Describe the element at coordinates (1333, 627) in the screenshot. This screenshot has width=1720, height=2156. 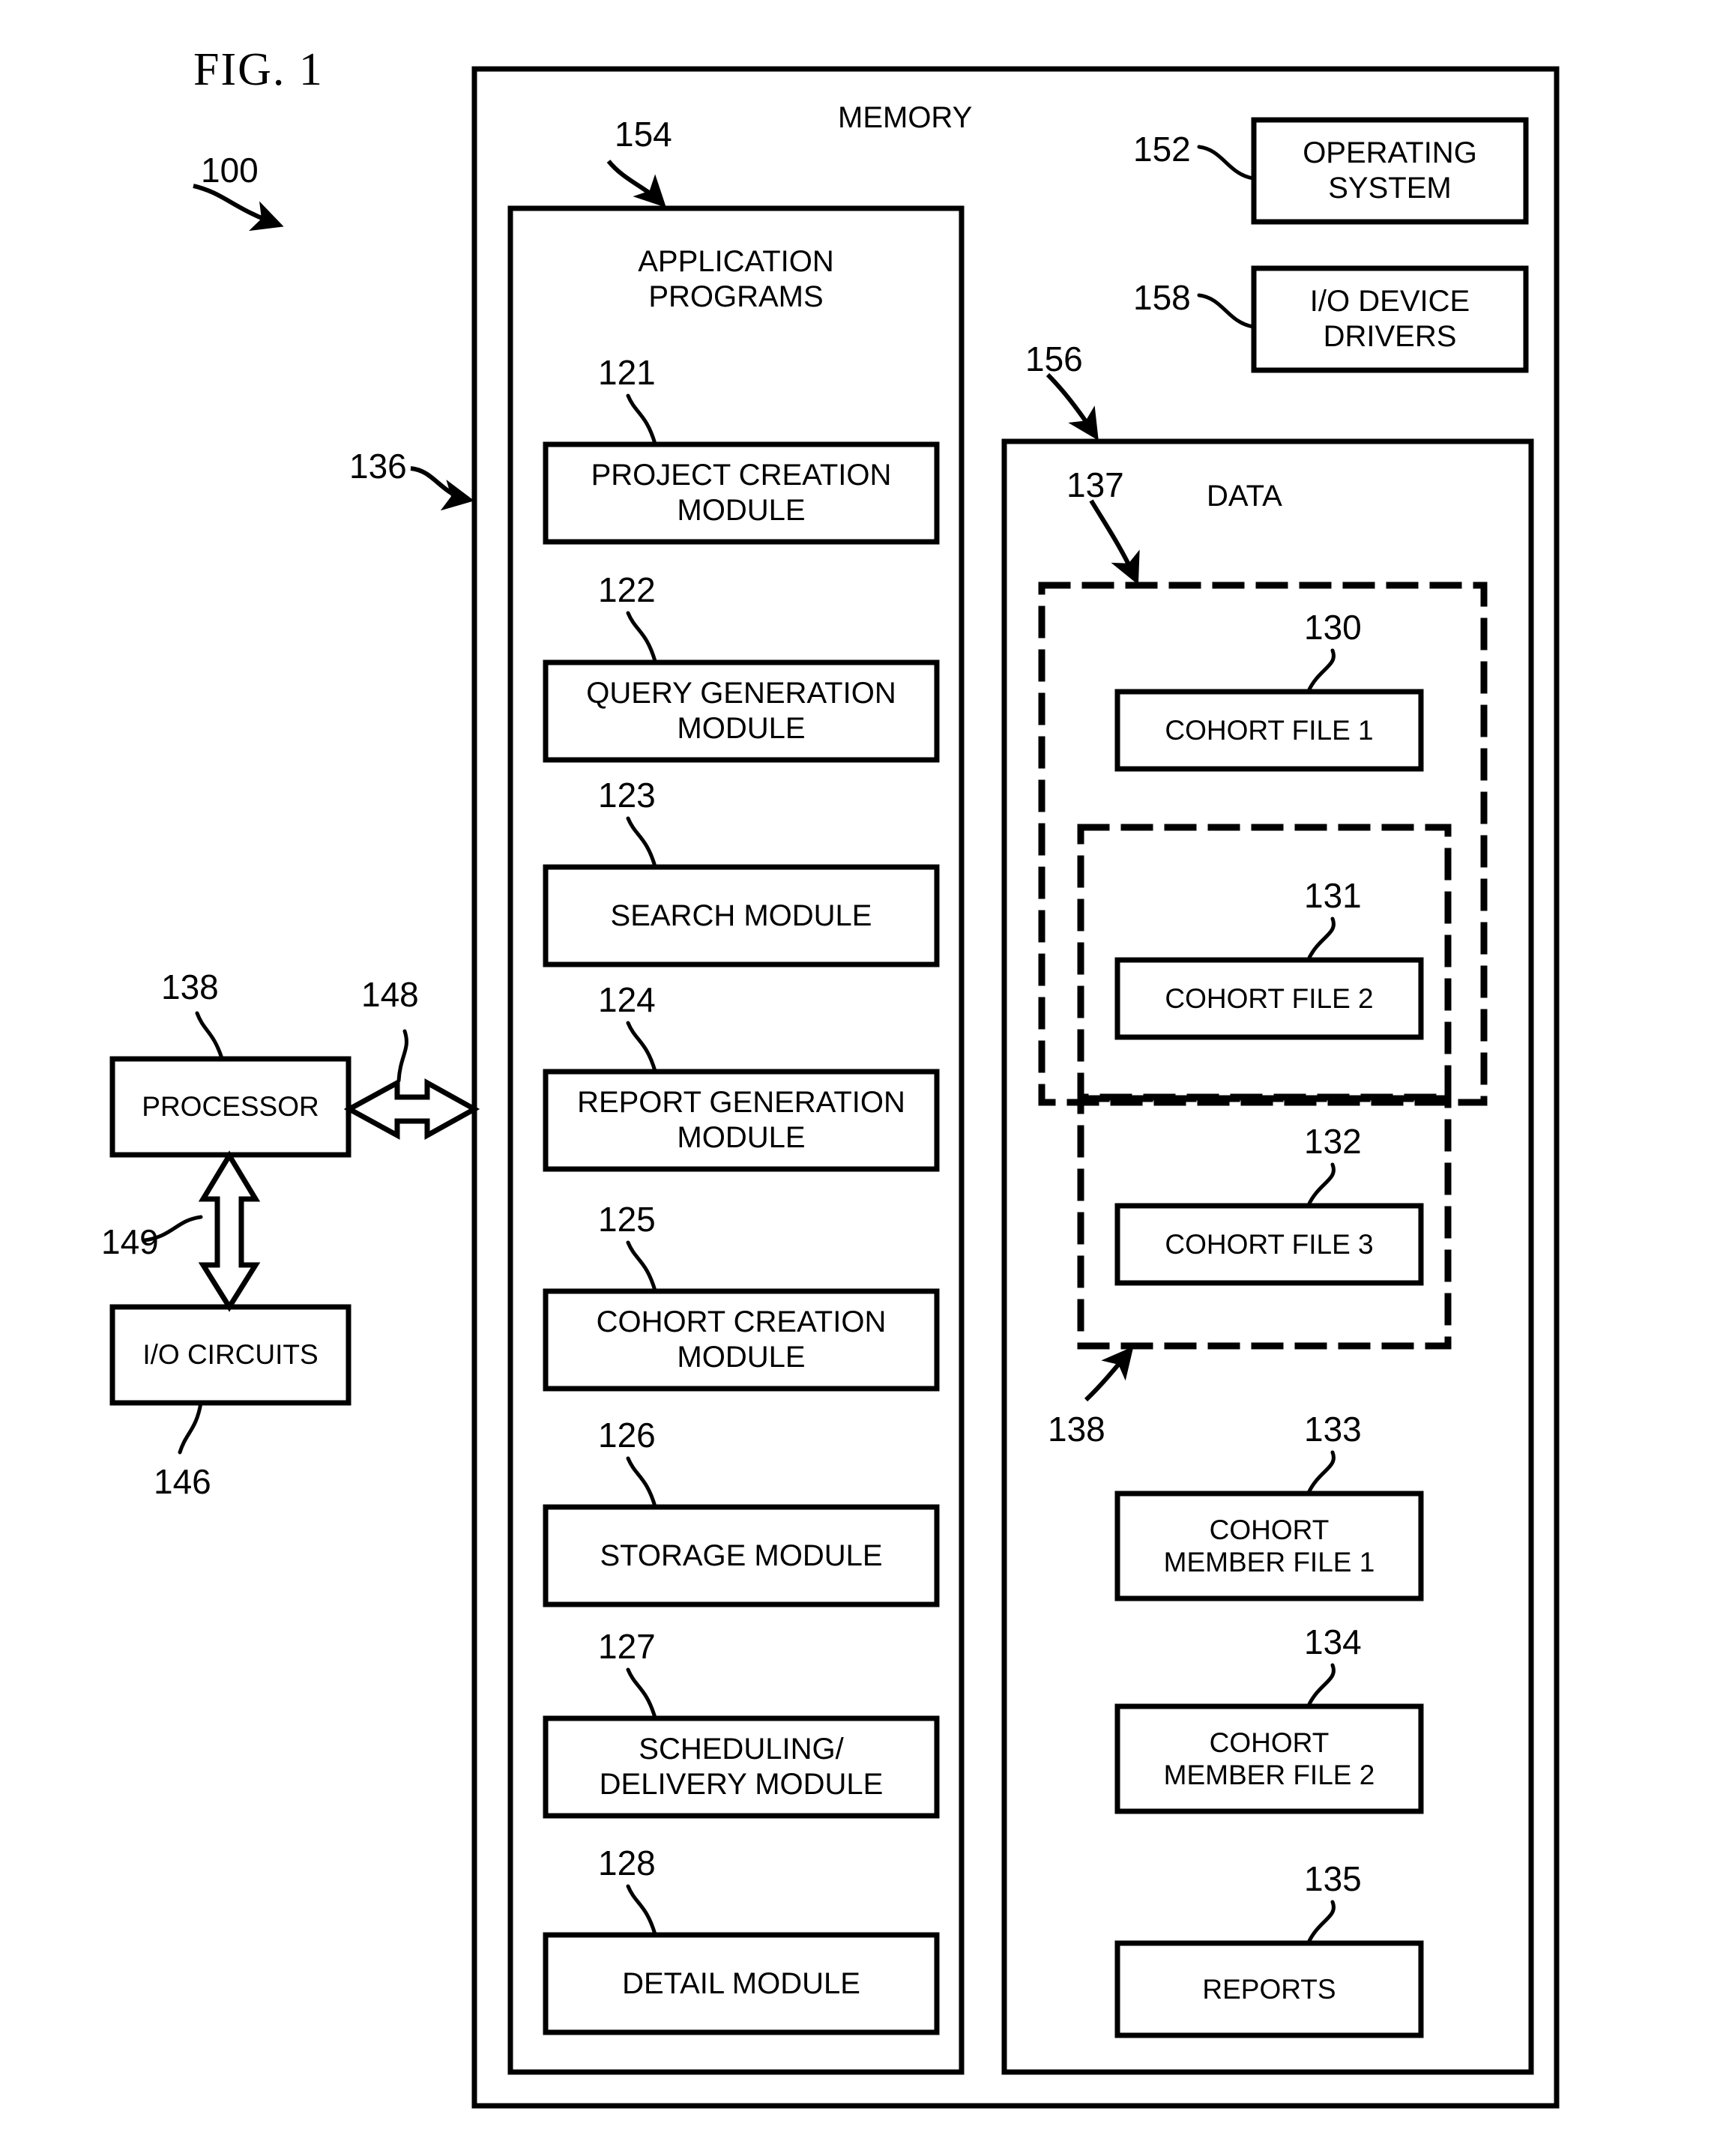
I see `ref-130: 130` at that location.